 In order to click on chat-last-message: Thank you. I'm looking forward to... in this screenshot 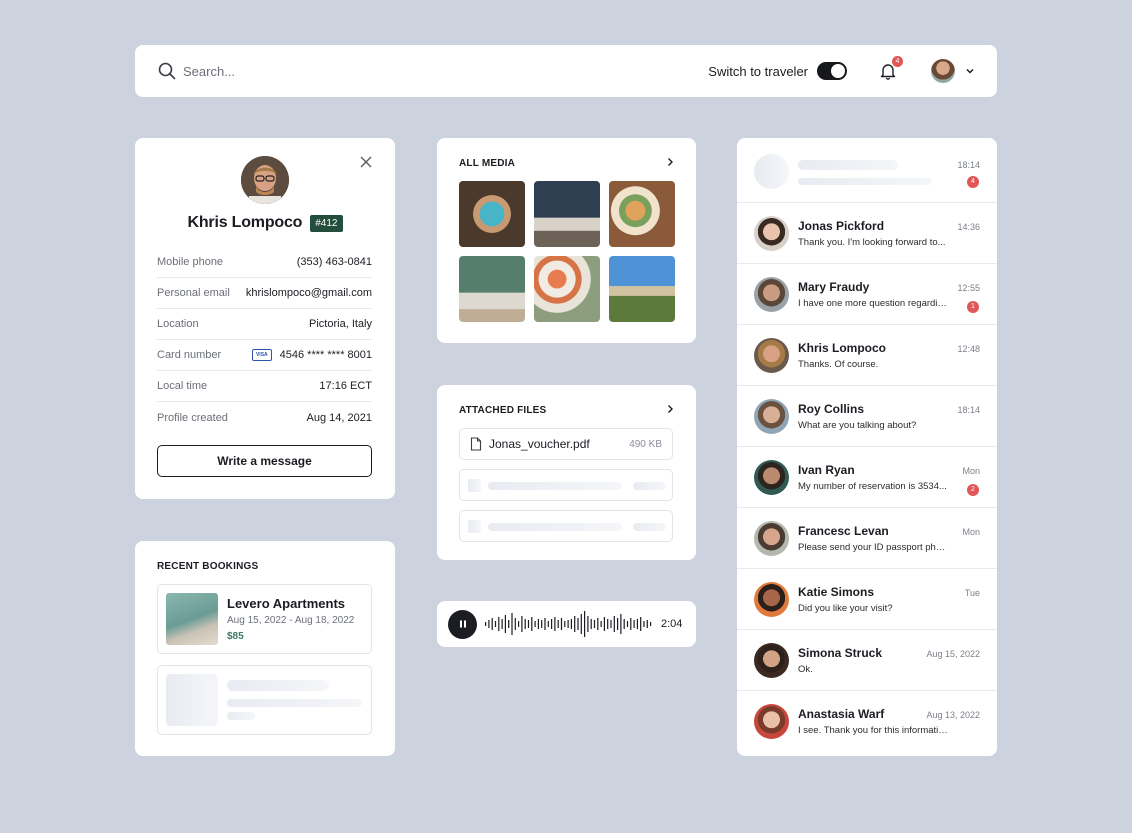, I will do `click(872, 242)`.